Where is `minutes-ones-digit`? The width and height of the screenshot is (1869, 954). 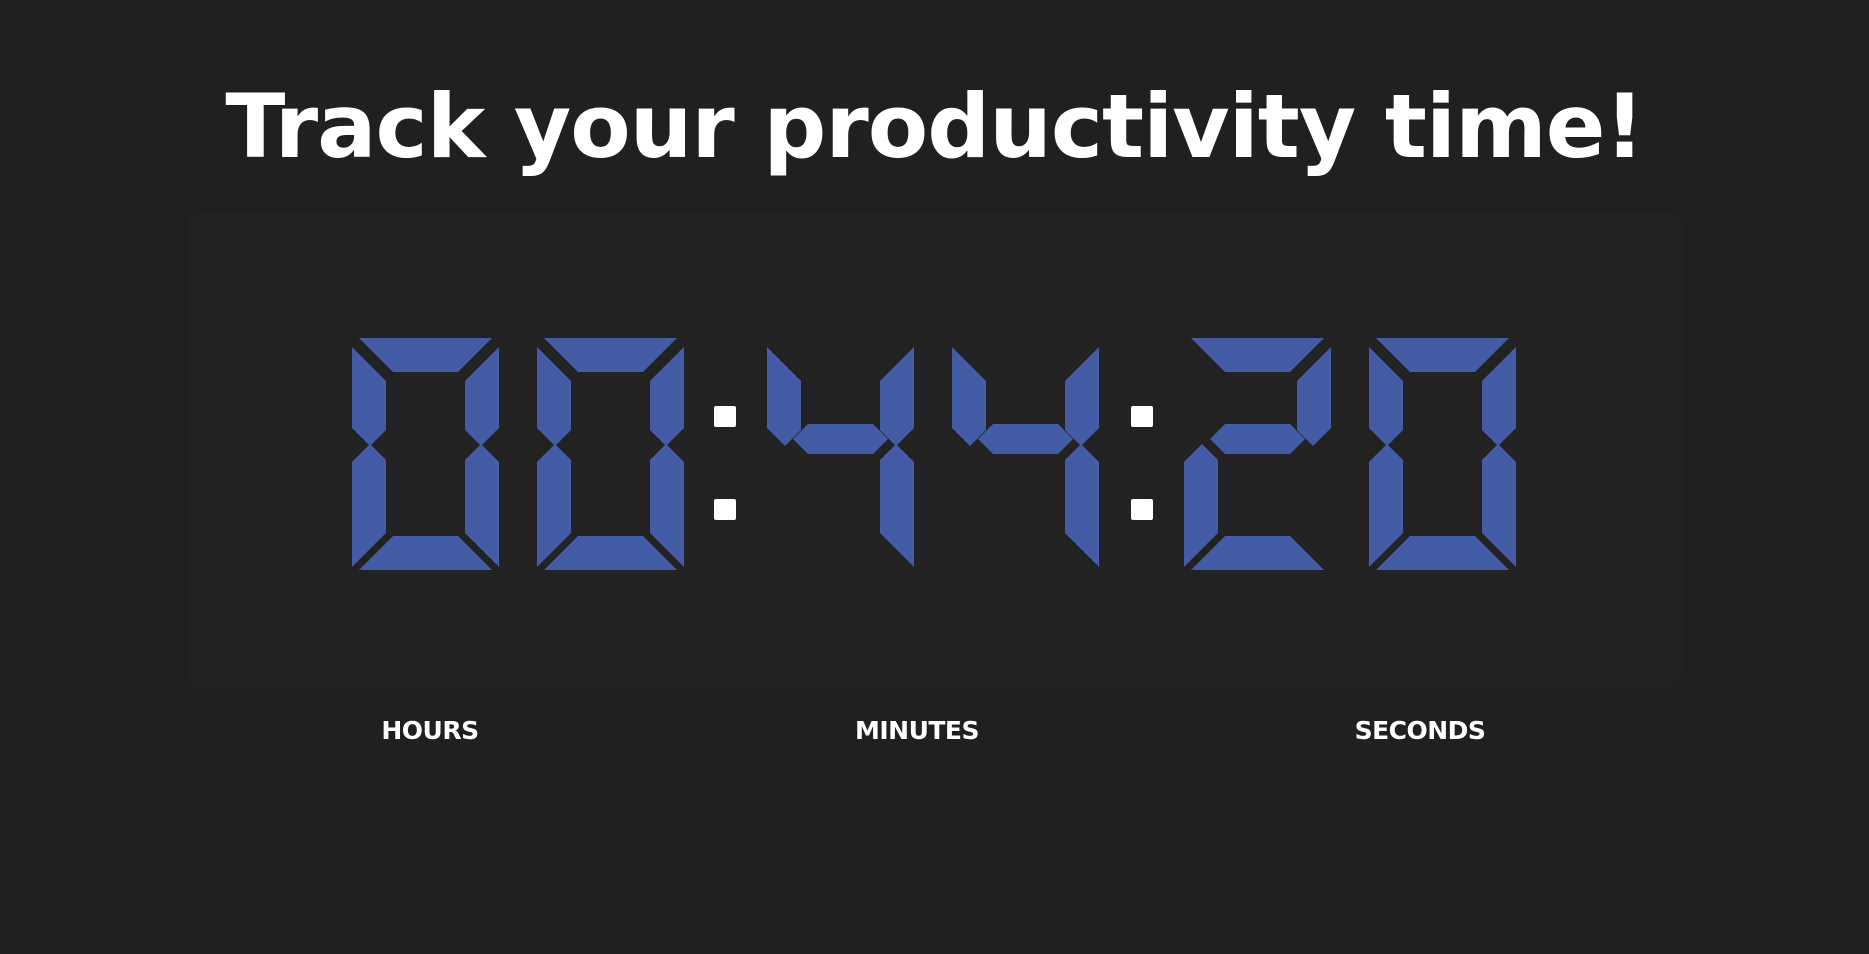 minutes-ones-digit is located at coordinates (1025, 457).